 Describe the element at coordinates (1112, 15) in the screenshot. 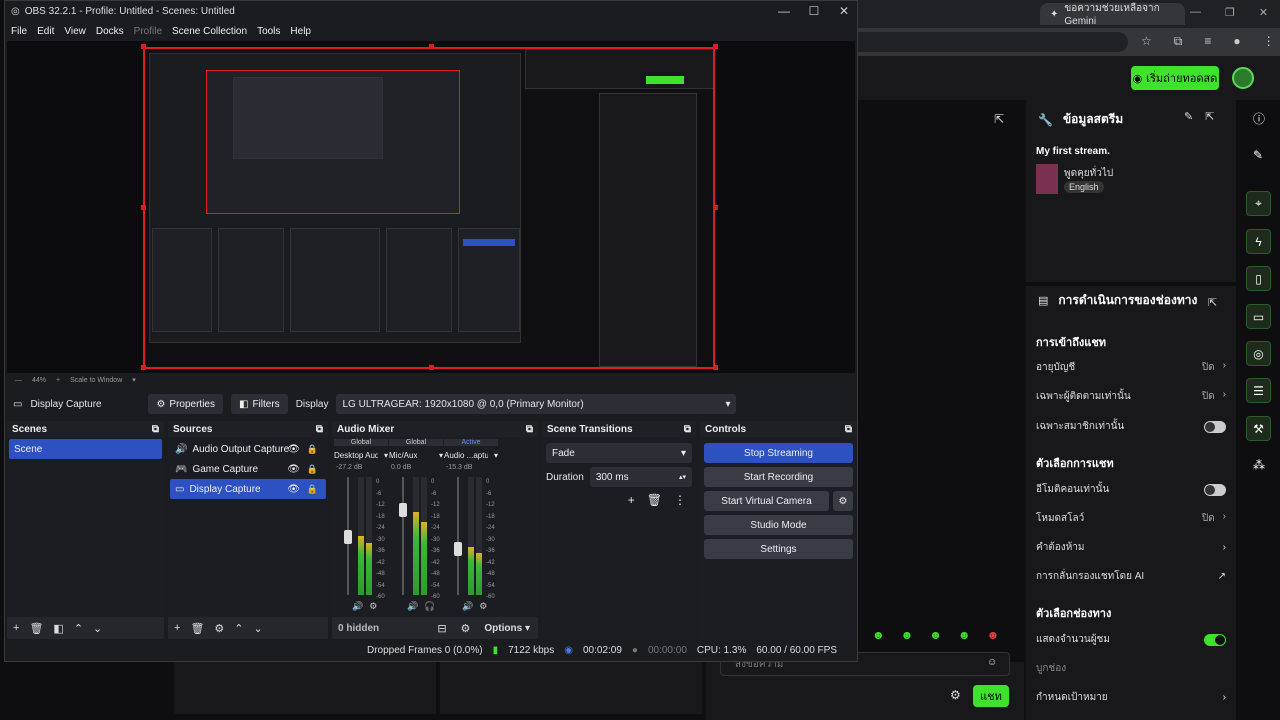

I see `browser-tab: ✦ ขอความช่วยเหลือจาก Gemini` at that location.